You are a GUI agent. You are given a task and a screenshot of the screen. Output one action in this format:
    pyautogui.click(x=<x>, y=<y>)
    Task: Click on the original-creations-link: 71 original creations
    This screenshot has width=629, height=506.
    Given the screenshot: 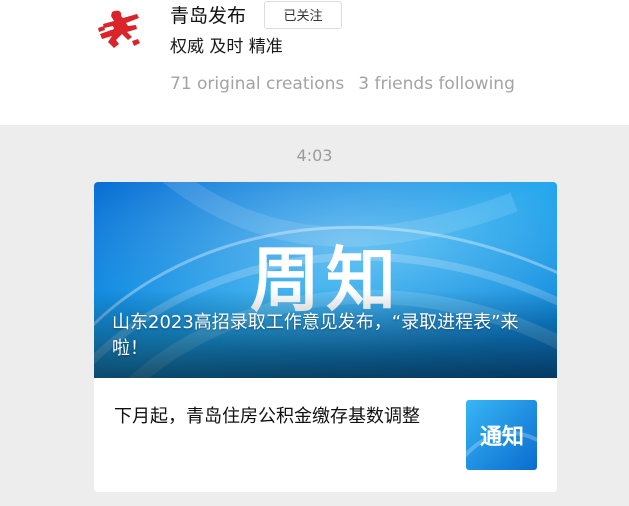 What is the action you would take?
    pyautogui.click(x=257, y=84)
    